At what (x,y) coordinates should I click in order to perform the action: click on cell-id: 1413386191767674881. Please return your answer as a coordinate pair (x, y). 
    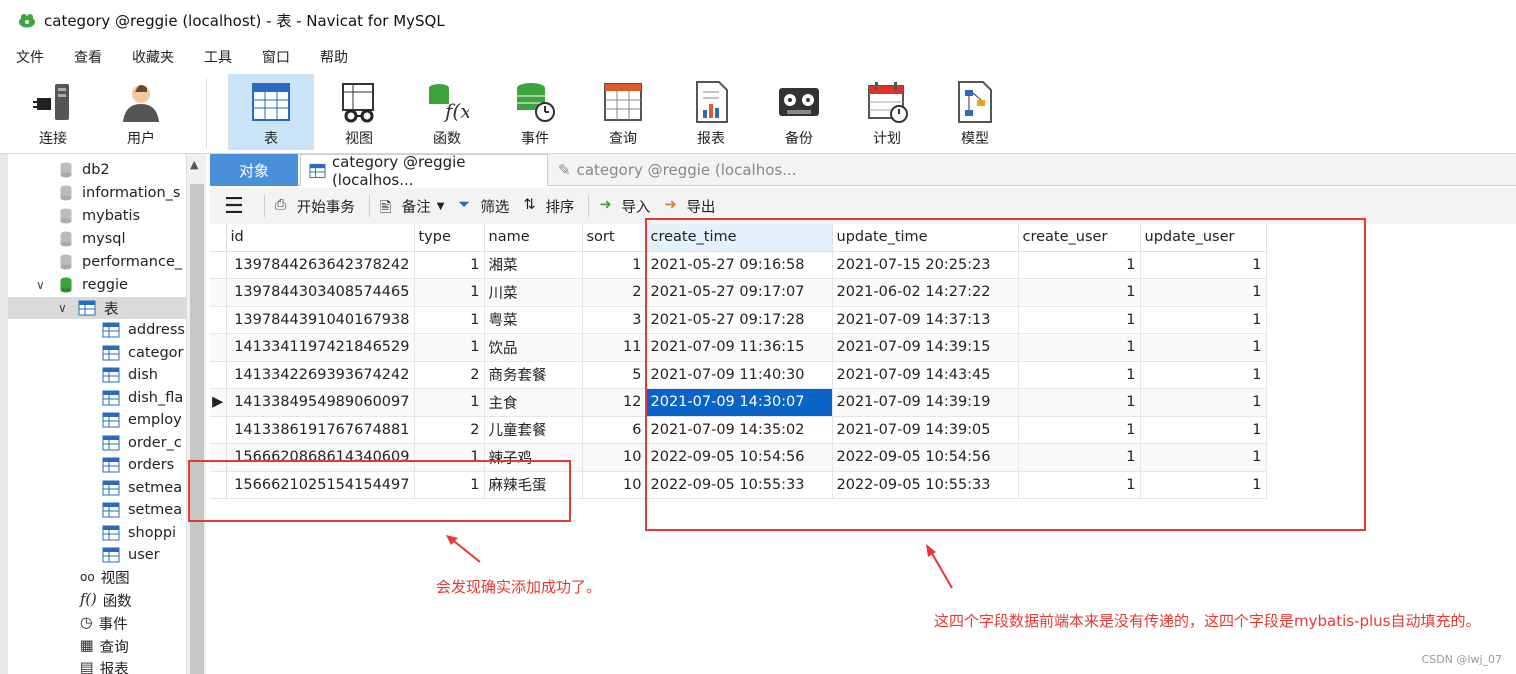
    Looking at the image, I should click on (320, 430).